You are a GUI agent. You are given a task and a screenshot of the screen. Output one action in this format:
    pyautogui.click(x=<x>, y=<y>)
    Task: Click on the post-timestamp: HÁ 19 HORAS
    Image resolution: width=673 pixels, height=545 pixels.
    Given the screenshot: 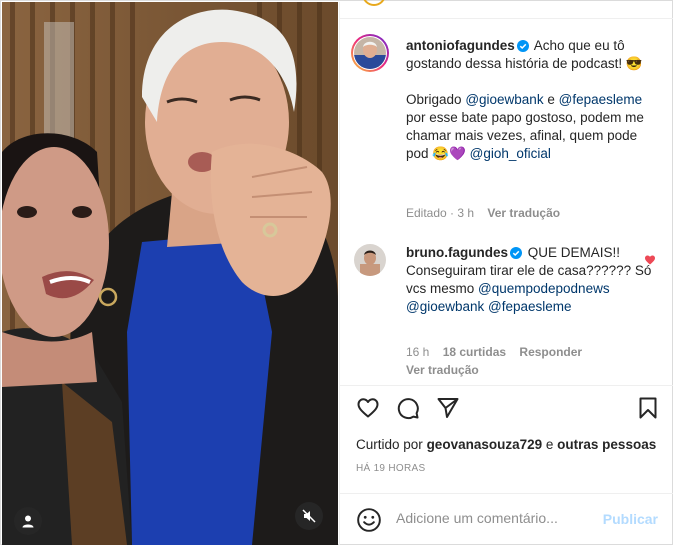 What is the action you would take?
    pyautogui.click(x=390, y=468)
    